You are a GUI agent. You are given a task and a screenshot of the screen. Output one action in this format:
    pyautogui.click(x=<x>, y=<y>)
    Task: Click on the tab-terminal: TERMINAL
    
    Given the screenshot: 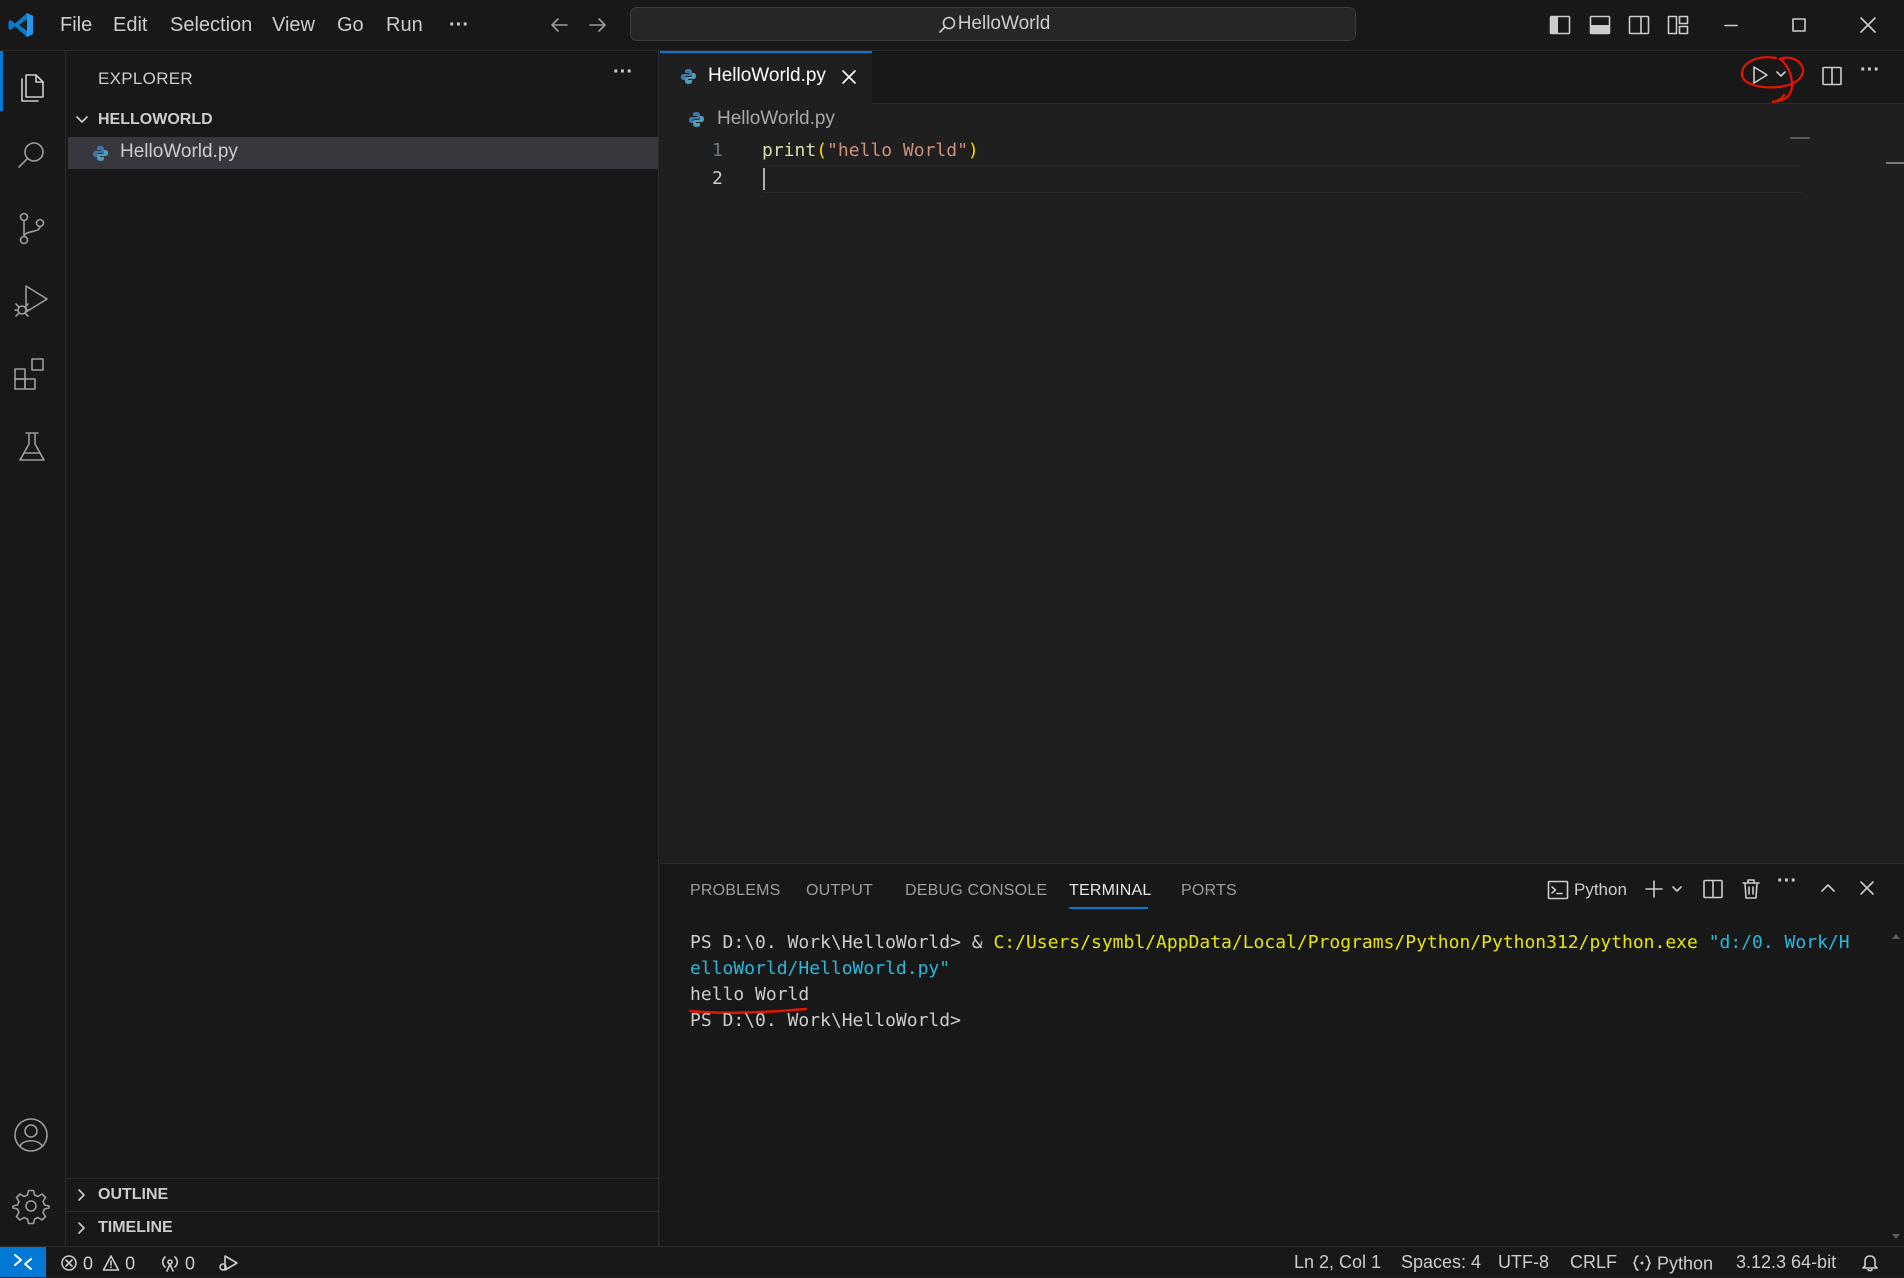 What is the action you would take?
    pyautogui.click(x=1110, y=891)
    